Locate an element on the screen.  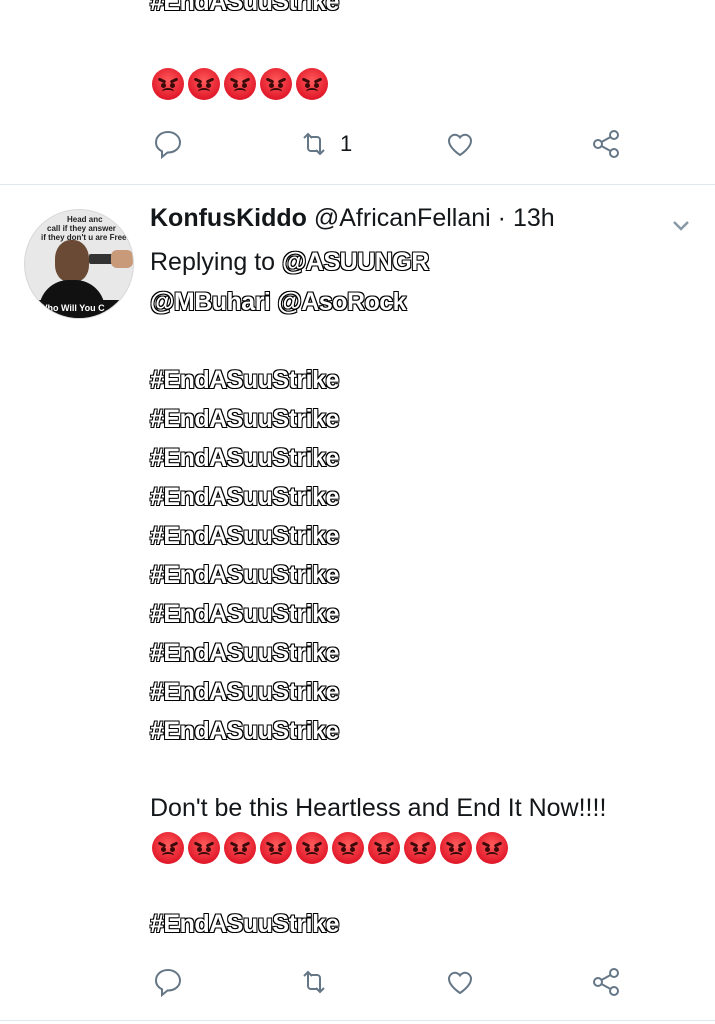
hashtag-7: #EndASuuStrike is located at coordinates (244, 614).